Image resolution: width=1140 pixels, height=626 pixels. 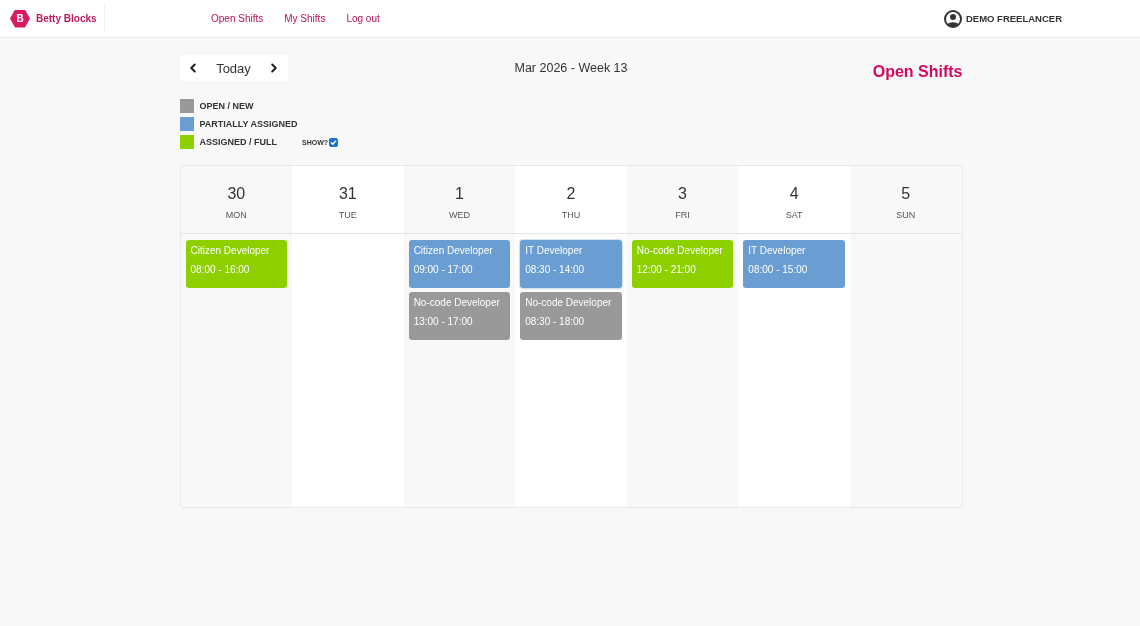 What do you see at coordinates (666, 269) in the screenshot?
I see `shift-time: 12:00 - 21:00` at bounding box center [666, 269].